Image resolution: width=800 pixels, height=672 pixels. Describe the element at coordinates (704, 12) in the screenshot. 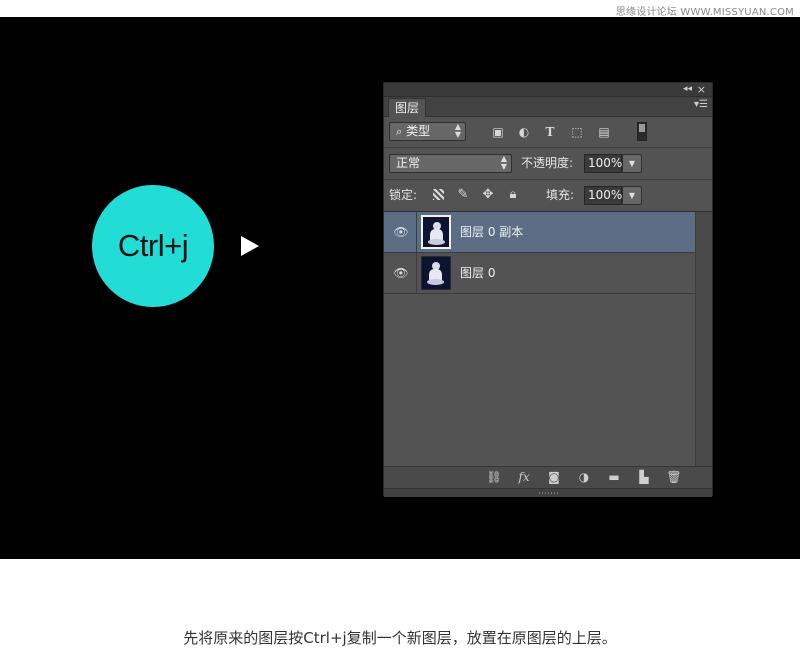

I see `watermark: 思缘设计论坛 WWW.MISSYUAN.COM` at that location.